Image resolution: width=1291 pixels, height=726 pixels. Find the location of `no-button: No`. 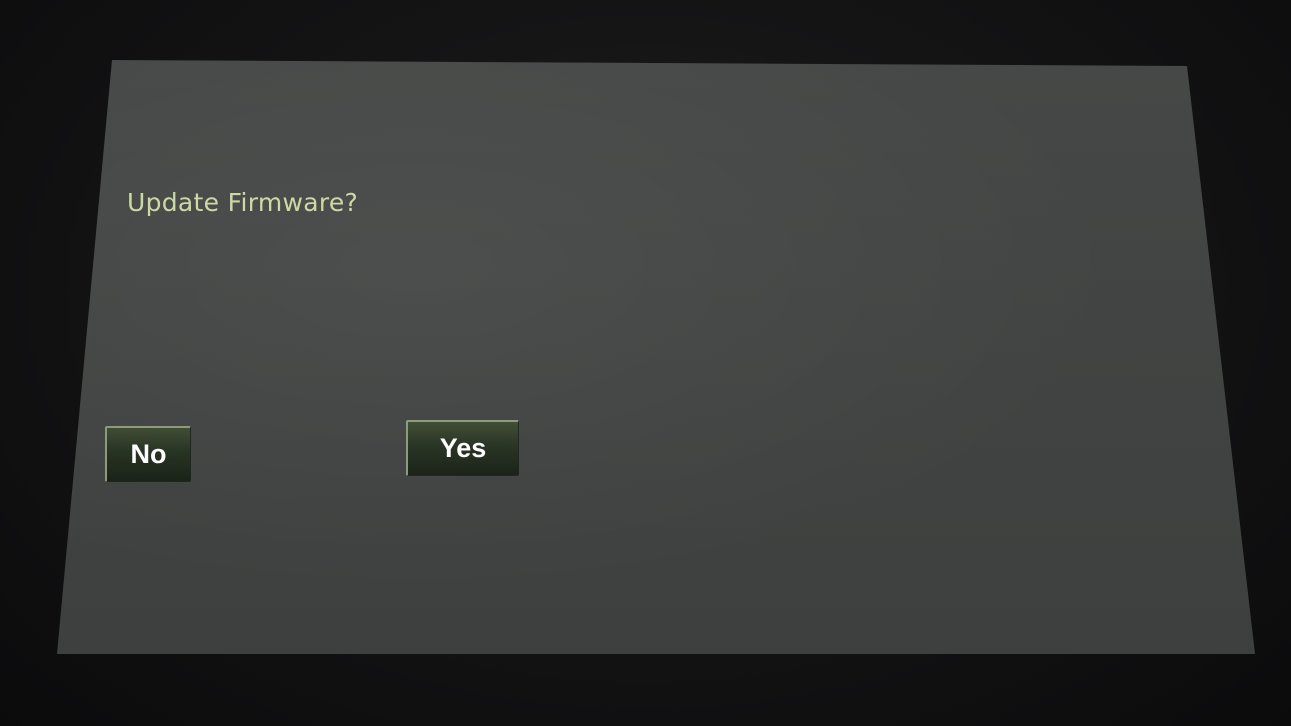

no-button: No is located at coordinates (148, 454).